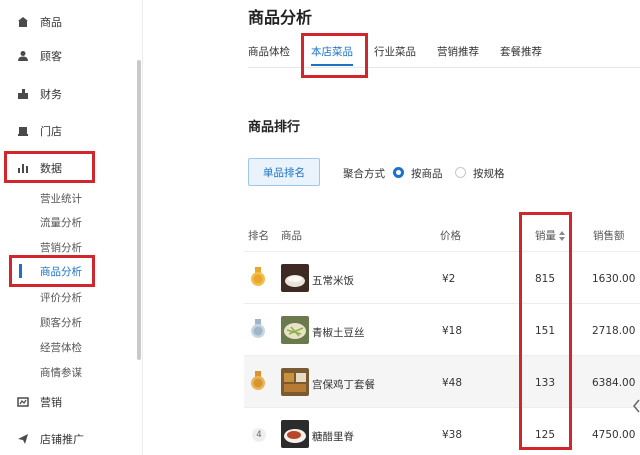 This screenshot has width=640, height=455. What do you see at coordinates (49, 167) in the screenshot?
I see `annotation-box-data` at bounding box center [49, 167].